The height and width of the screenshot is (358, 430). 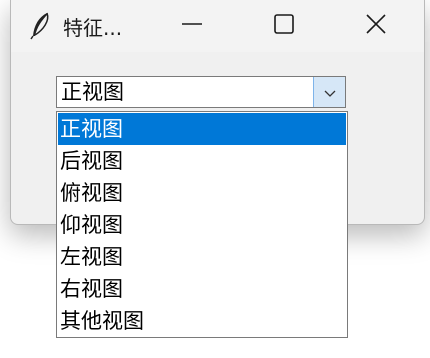 What do you see at coordinates (202, 193) in the screenshot?
I see `list-option-top-view: 俯视图` at bounding box center [202, 193].